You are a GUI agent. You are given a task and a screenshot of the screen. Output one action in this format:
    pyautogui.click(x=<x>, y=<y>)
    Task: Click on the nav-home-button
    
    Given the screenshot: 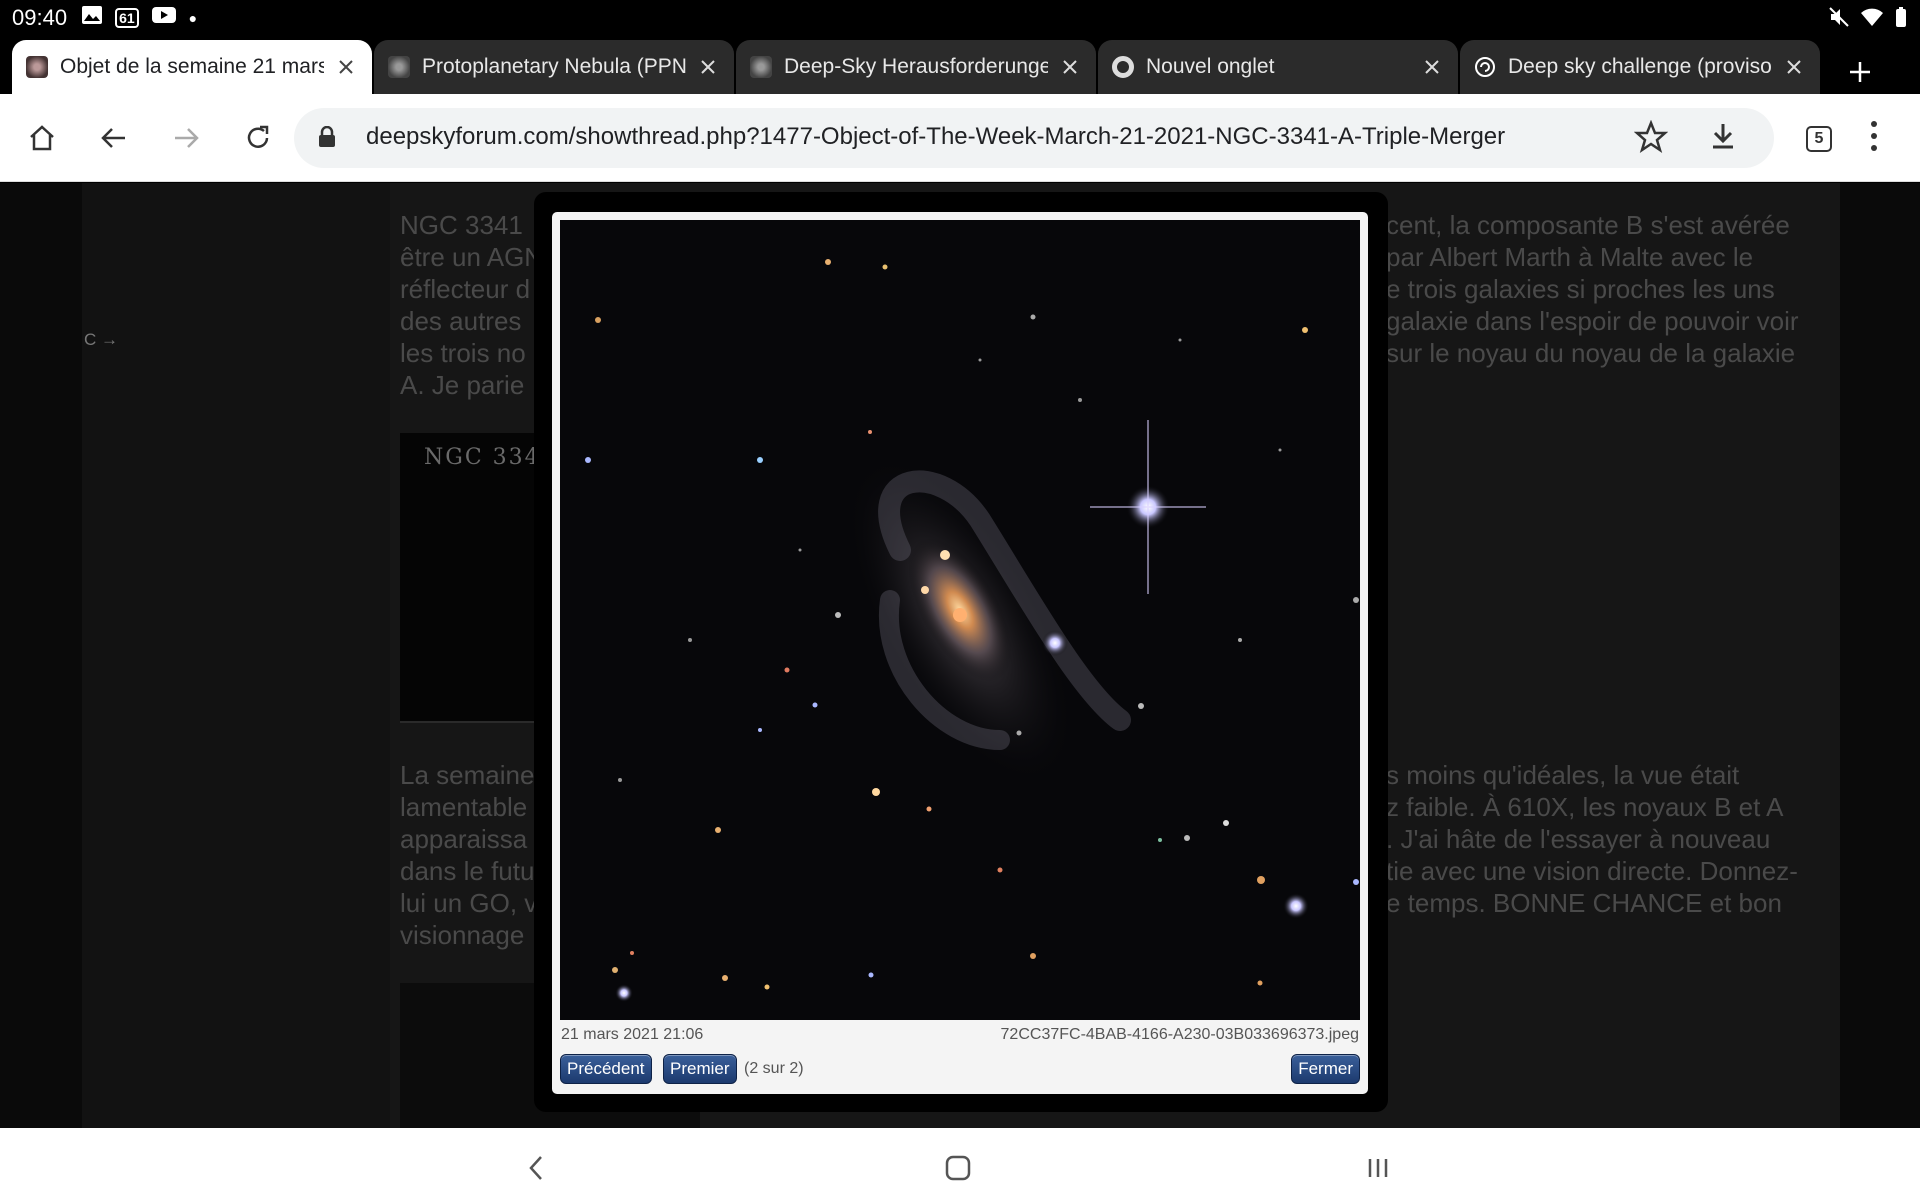 What is the action you would take?
    pyautogui.click(x=958, y=1168)
    